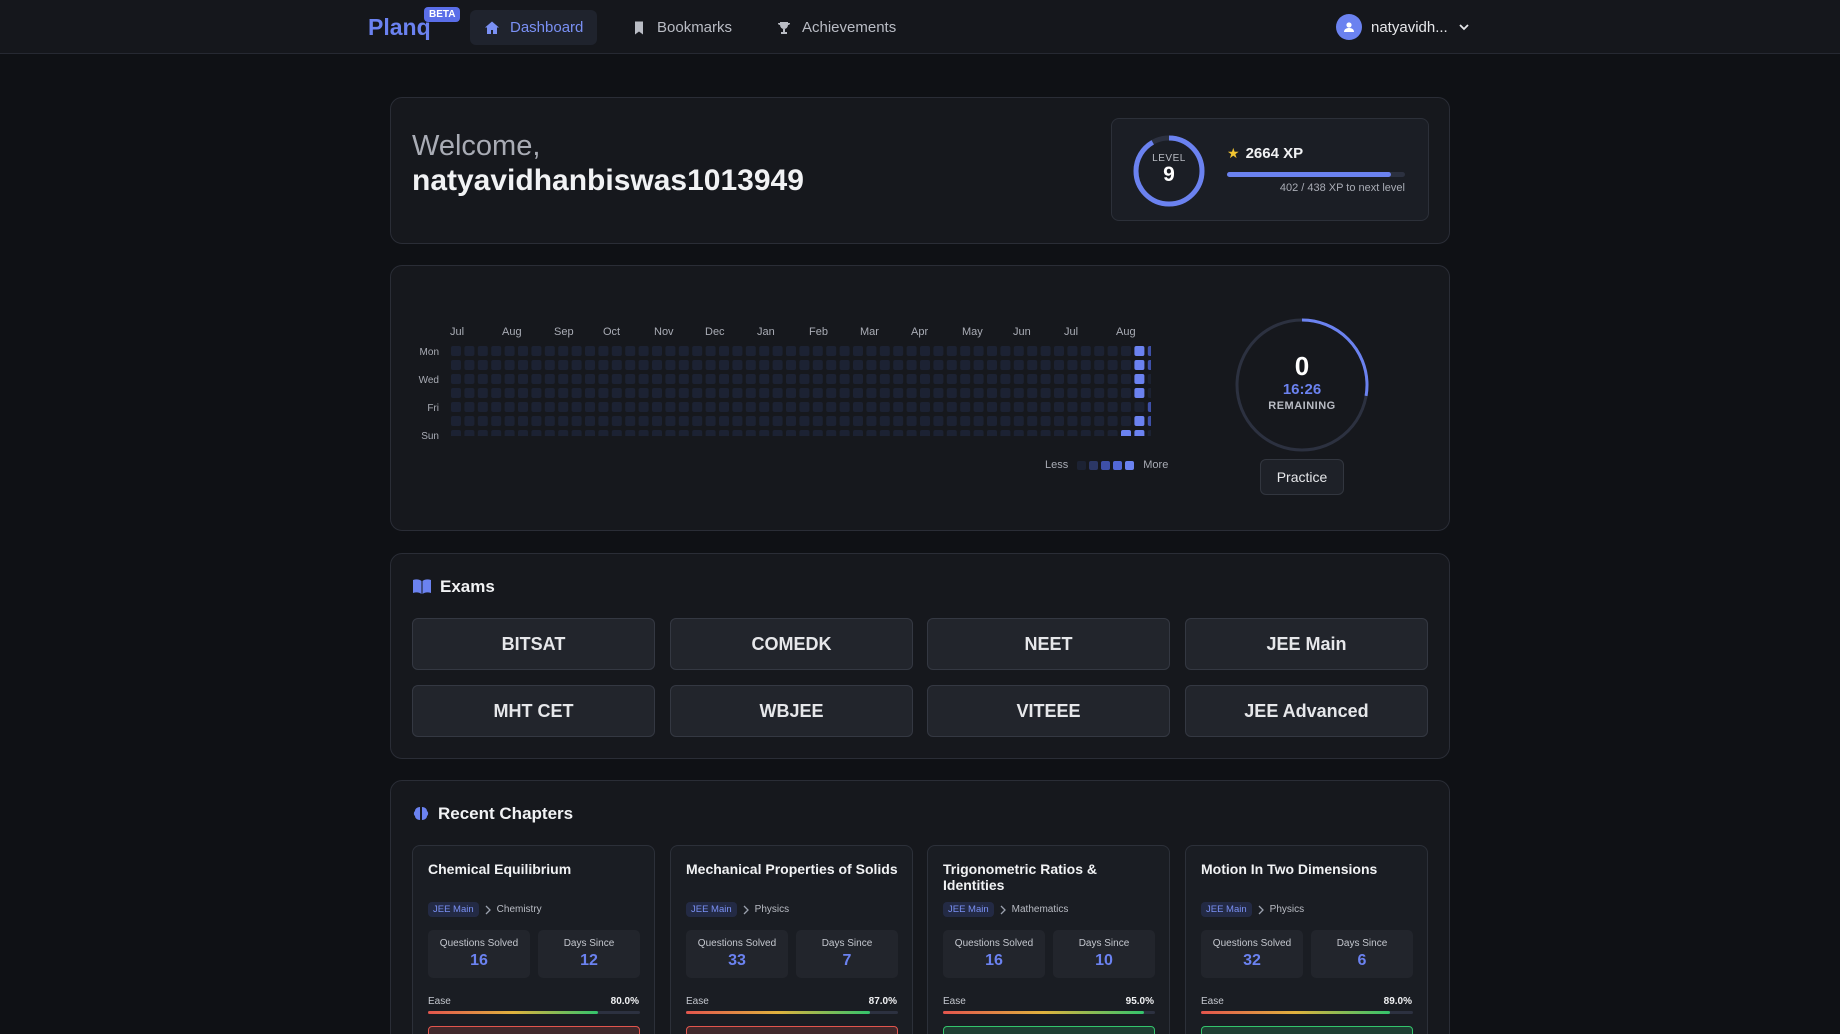 The image size is (1840, 1034). I want to click on exam-button: COMEDK, so click(791, 644).